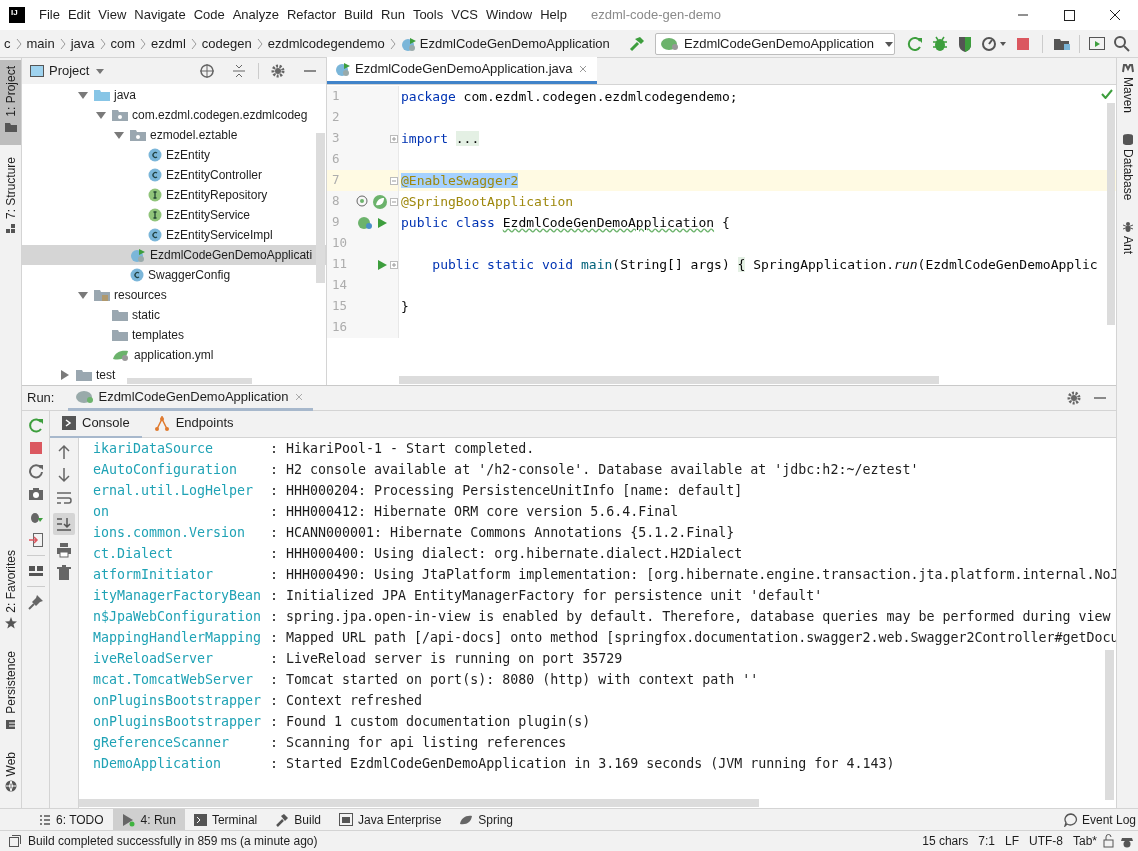  I want to click on console-tab: Endpoints, so click(193, 424).